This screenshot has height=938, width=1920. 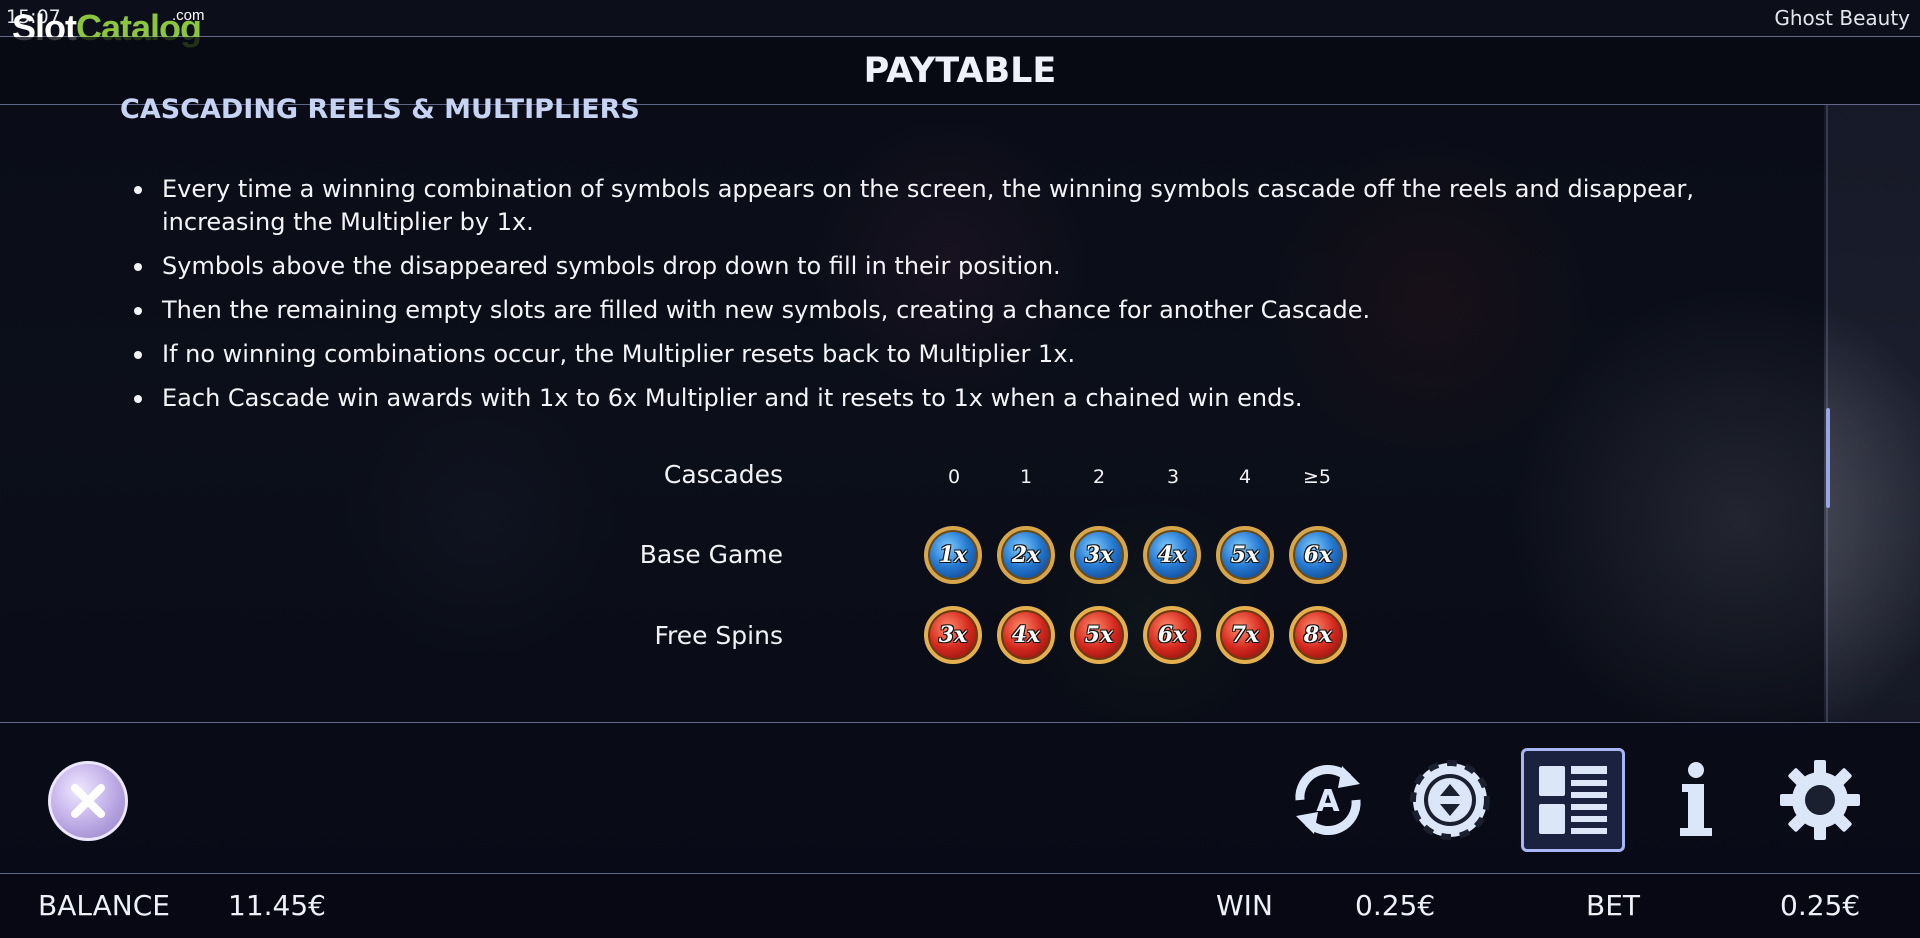 I want to click on logo-com-text: .com, so click(x=188, y=15).